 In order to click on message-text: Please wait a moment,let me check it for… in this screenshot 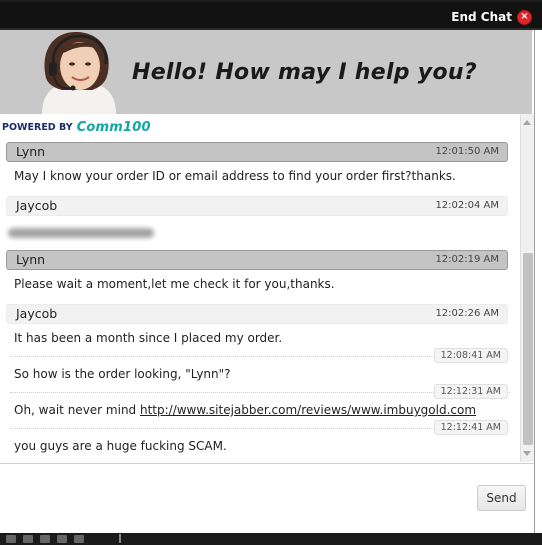, I will do `click(174, 284)`.